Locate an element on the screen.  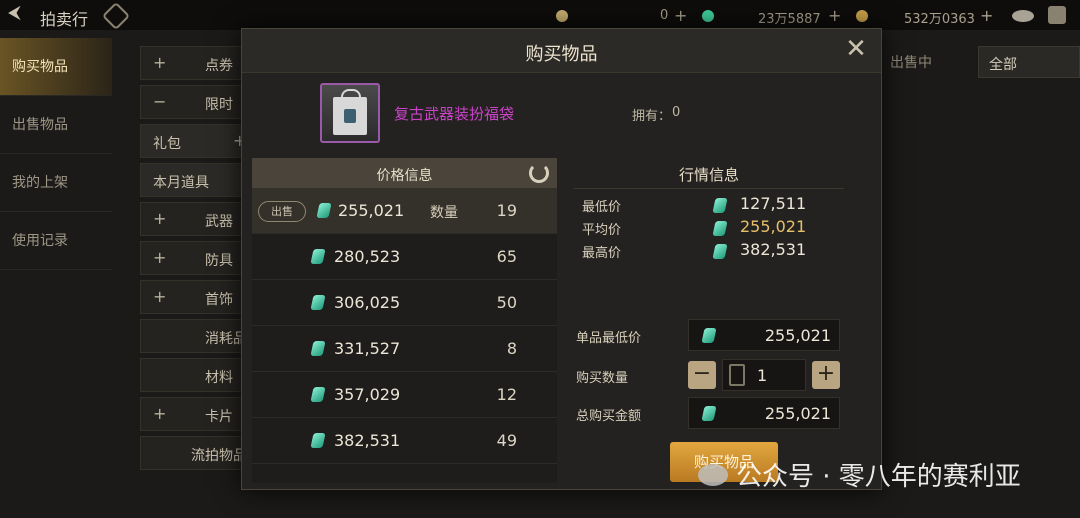
owned-value: 0 is located at coordinates (676, 112).